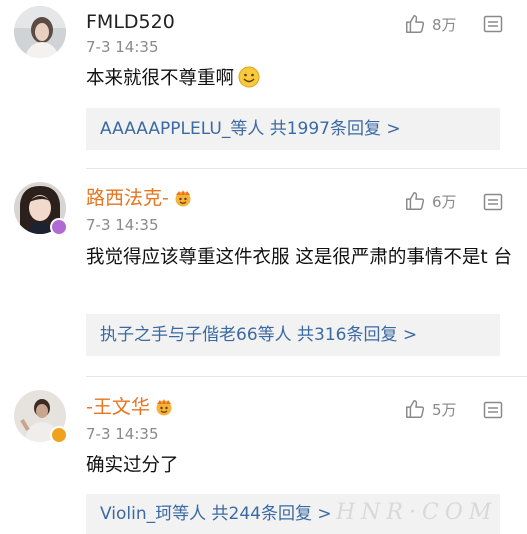  Describe the element at coordinates (293, 129) in the screenshot. I see `replies-link: AAAAAPPLELU_等人 共1997条回复 >` at that location.